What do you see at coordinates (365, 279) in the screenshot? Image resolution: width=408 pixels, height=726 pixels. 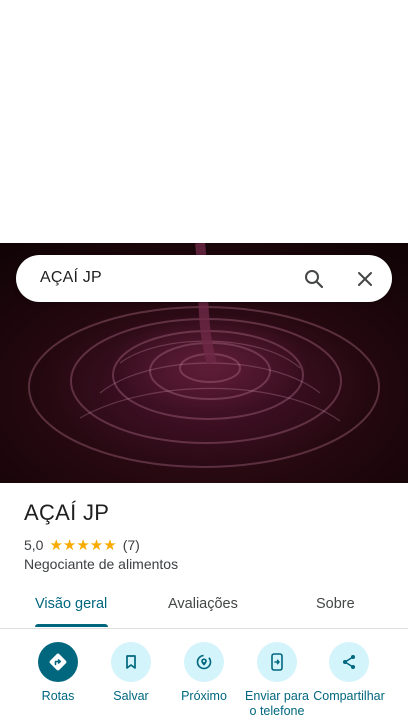 I see `close-icon` at bounding box center [365, 279].